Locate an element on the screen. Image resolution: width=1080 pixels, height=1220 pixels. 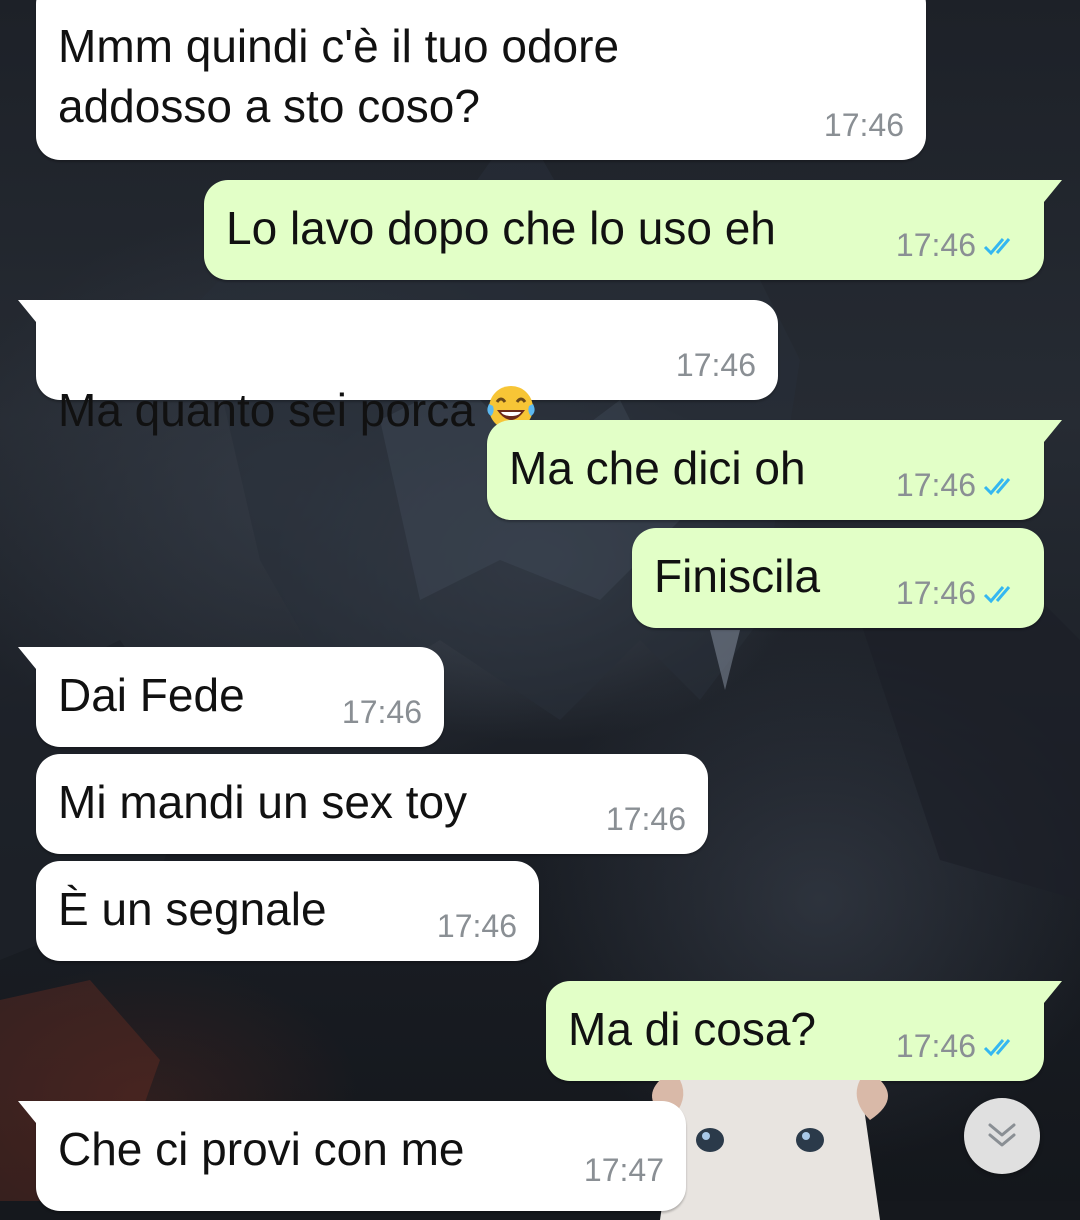
message-bubble-outgoing: Ma di cosa? 17:46 is located at coordinates (804, 1031).